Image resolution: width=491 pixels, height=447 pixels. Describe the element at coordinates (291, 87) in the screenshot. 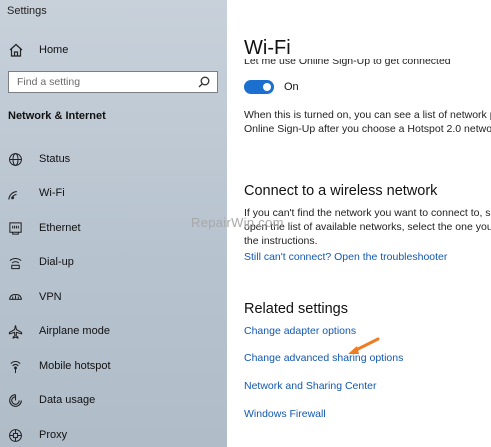

I see `toggle-state-label: On` at that location.